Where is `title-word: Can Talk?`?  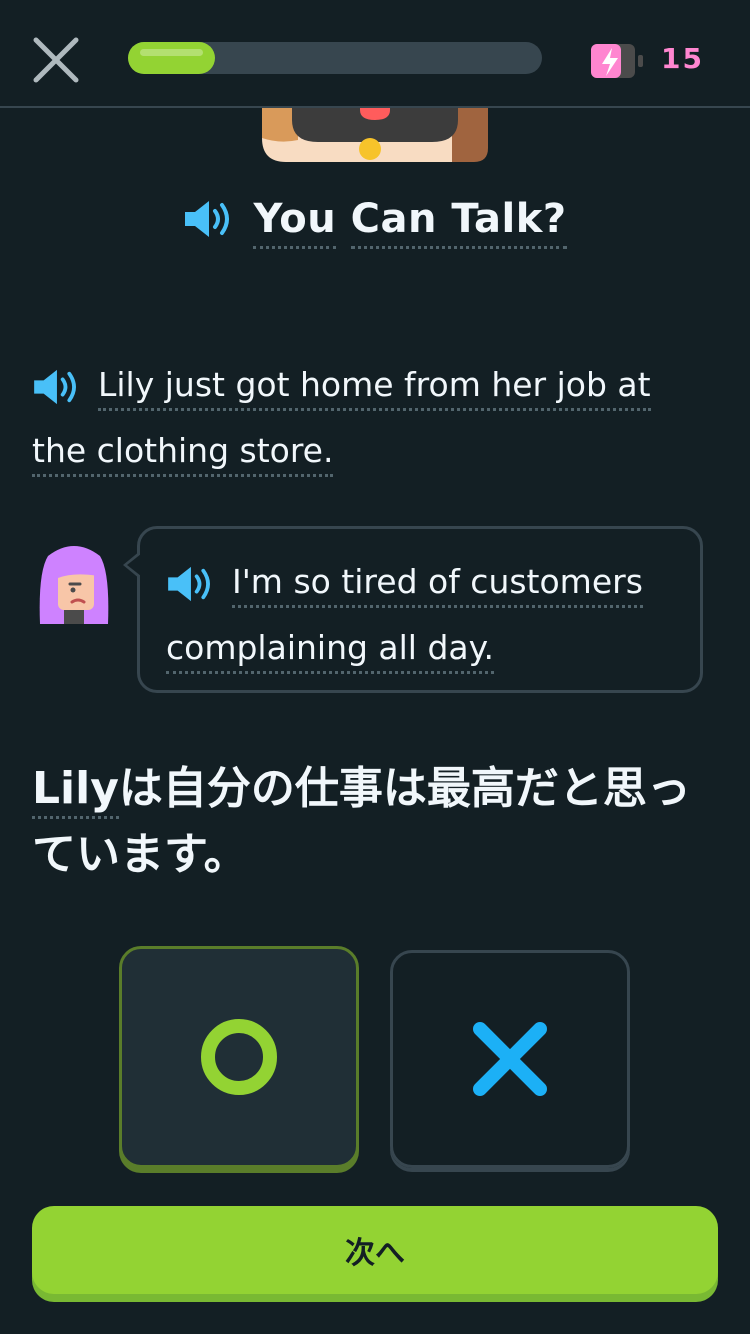
title-word: Can Talk? is located at coordinates (458, 222).